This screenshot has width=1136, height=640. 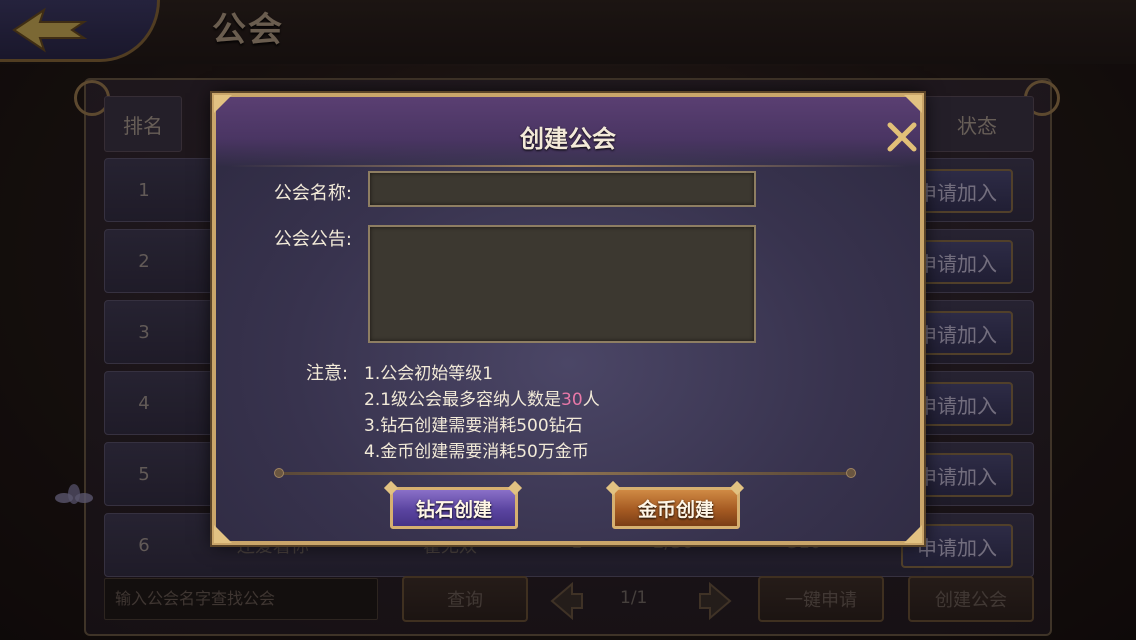 What do you see at coordinates (562, 189) in the screenshot?
I see `guild-name-input` at bounding box center [562, 189].